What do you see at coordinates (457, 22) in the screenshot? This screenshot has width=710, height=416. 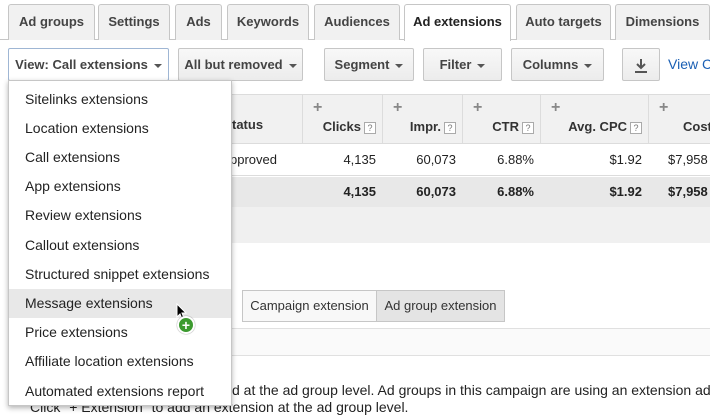 I see `tab-ad-extensions: Ad extensions` at bounding box center [457, 22].